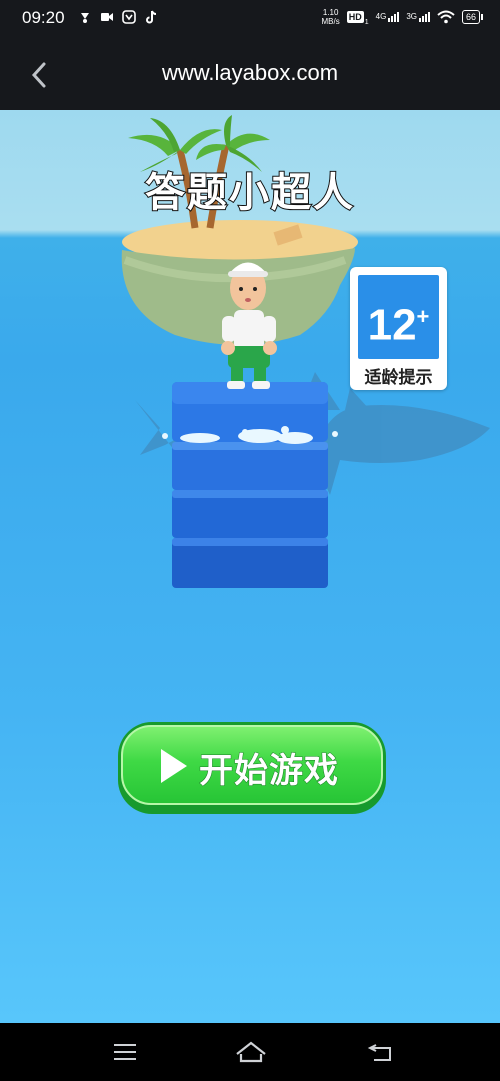 The width and height of the screenshot is (500, 1081). I want to click on age-rating-number: 12+, so click(398, 317).